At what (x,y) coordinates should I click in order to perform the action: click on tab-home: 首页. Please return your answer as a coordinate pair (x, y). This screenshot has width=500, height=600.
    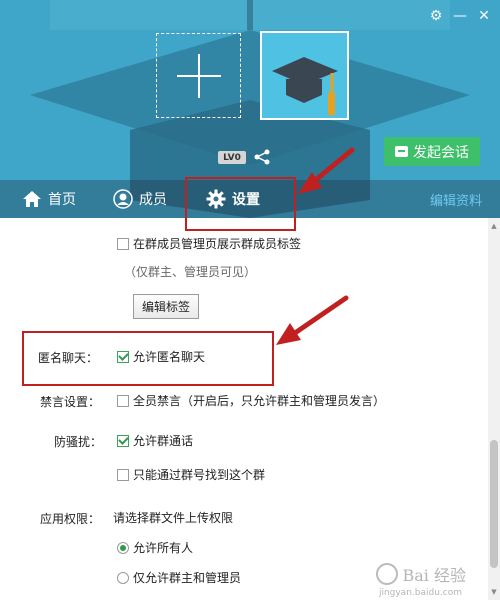
    Looking at the image, I should click on (49, 199).